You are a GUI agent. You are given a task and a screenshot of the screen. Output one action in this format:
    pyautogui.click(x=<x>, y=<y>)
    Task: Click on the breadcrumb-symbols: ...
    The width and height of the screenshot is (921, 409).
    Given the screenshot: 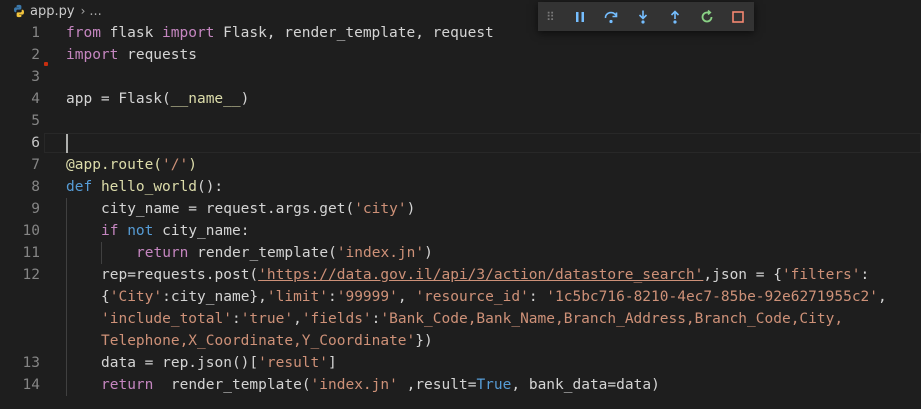 What is the action you would take?
    pyautogui.click(x=95, y=11)
    